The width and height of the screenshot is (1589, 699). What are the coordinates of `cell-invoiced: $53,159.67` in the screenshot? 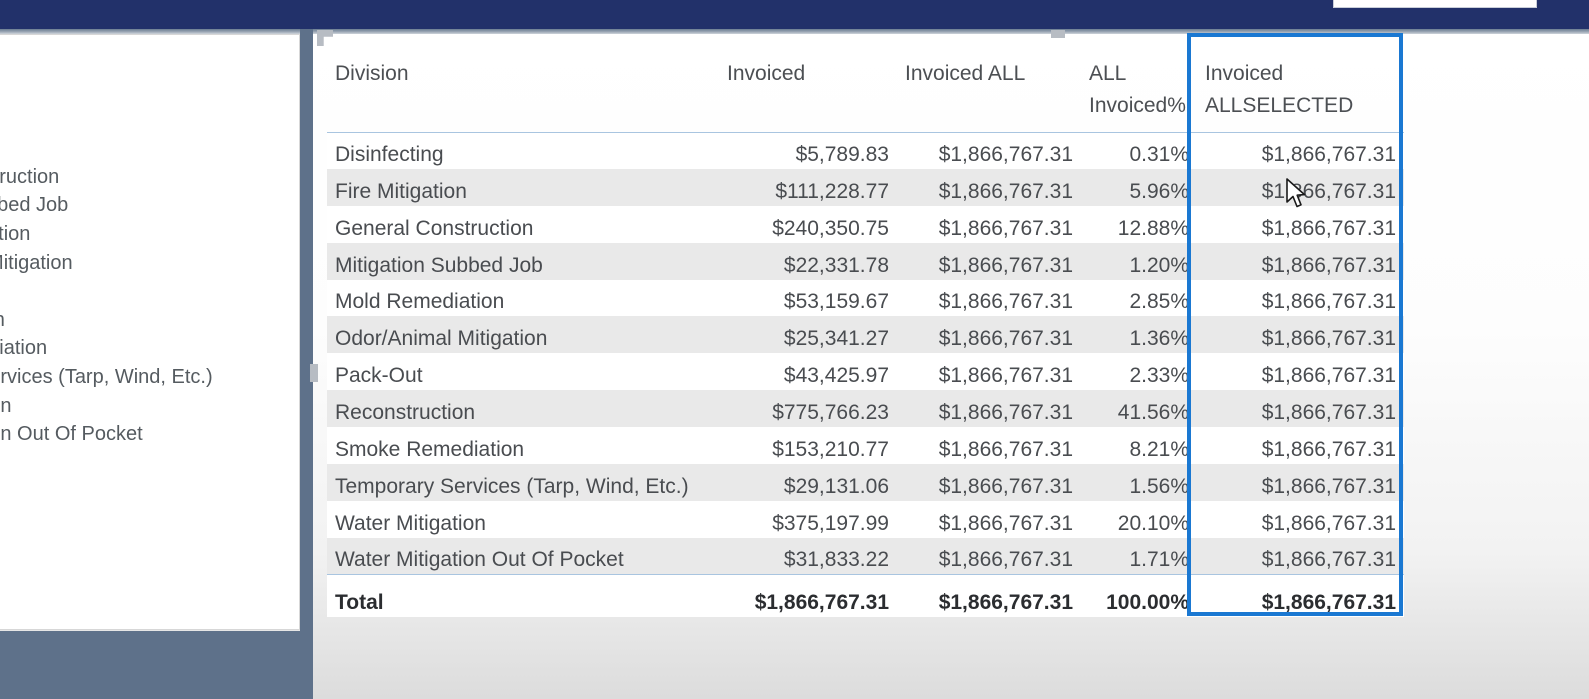 It's located at (808, 298).